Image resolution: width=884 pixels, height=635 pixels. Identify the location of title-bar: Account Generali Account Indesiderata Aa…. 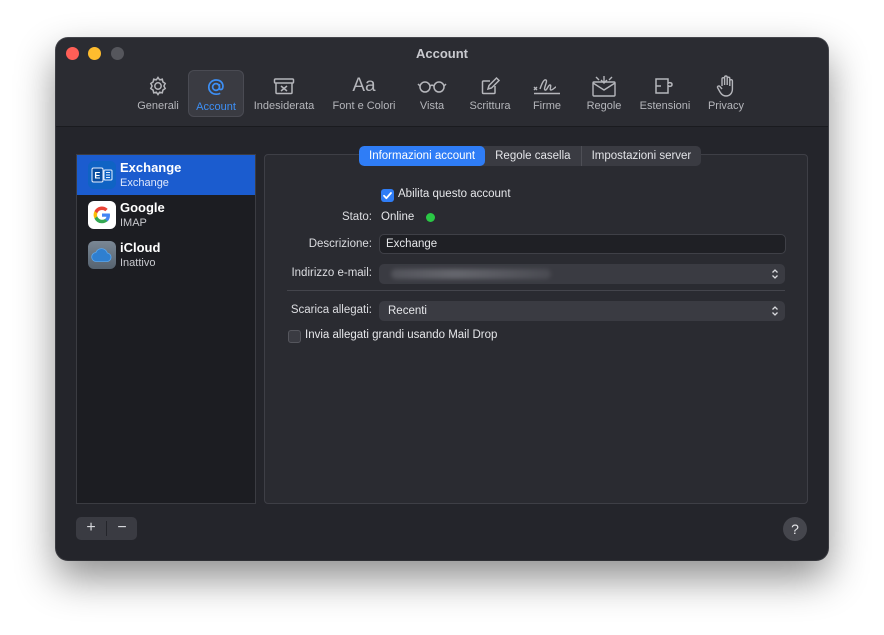
(442, 82).